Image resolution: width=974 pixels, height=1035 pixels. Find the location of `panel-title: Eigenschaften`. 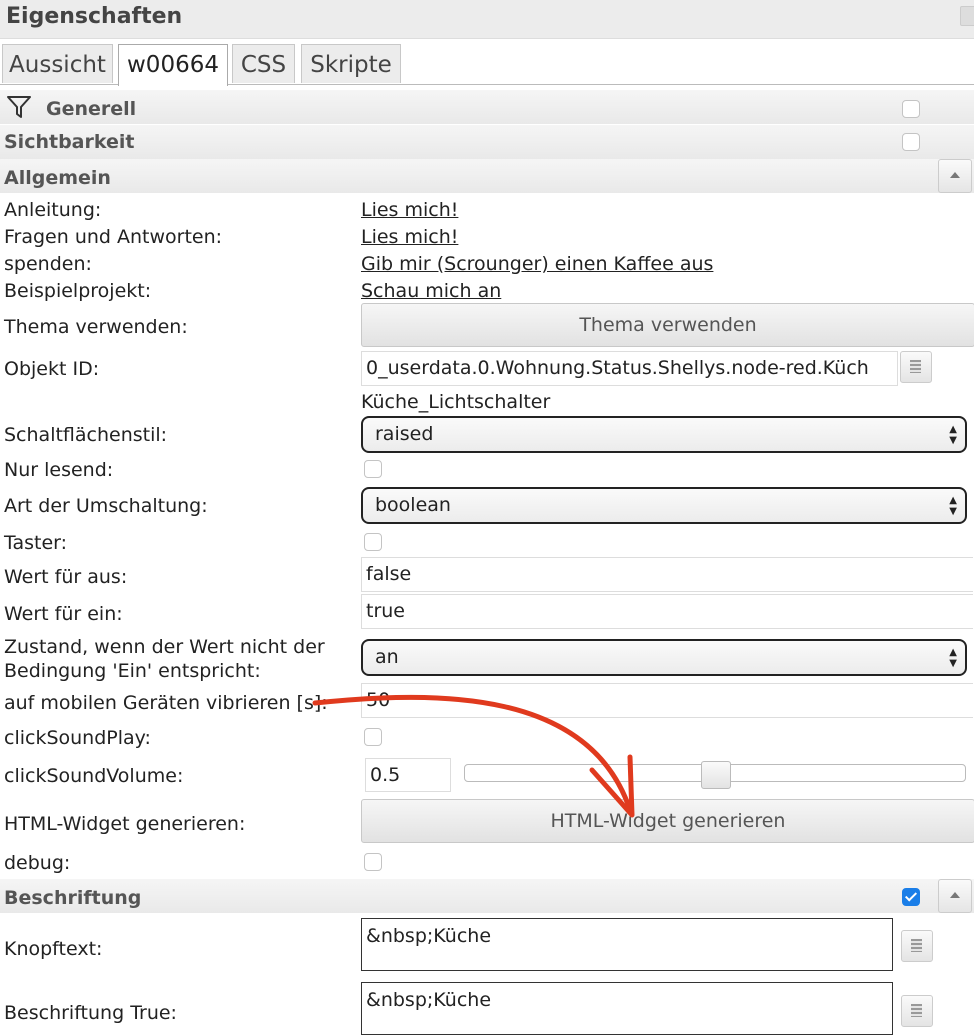

panel-title: Eigenschaften is located at coordinates (94, 16).